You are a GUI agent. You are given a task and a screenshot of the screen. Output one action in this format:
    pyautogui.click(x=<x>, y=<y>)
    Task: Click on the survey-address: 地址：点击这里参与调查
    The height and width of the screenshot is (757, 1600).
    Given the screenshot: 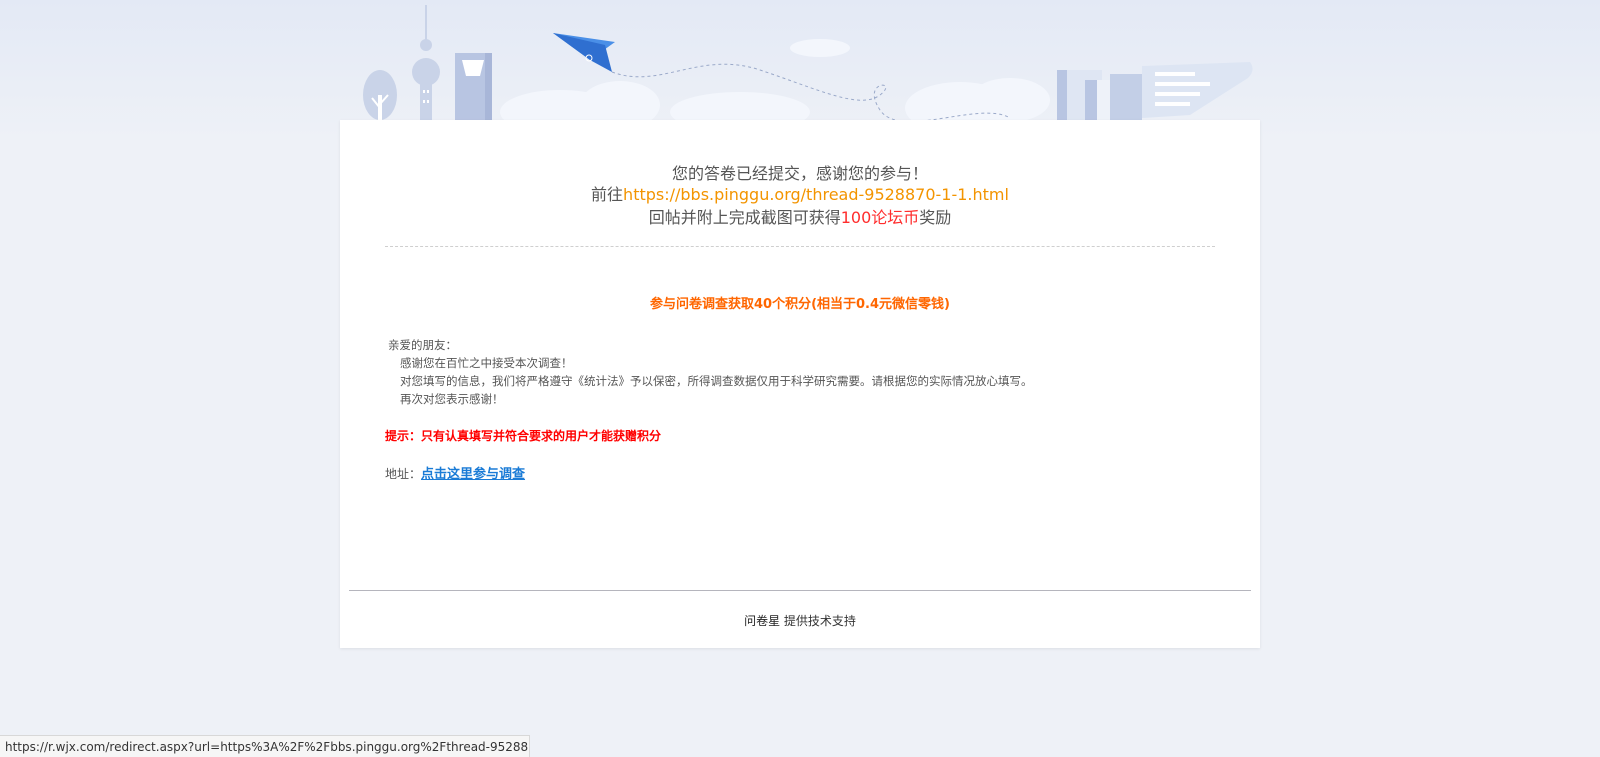 What is the action you would take?
    pyautogui.click(x=455, y=472)
    